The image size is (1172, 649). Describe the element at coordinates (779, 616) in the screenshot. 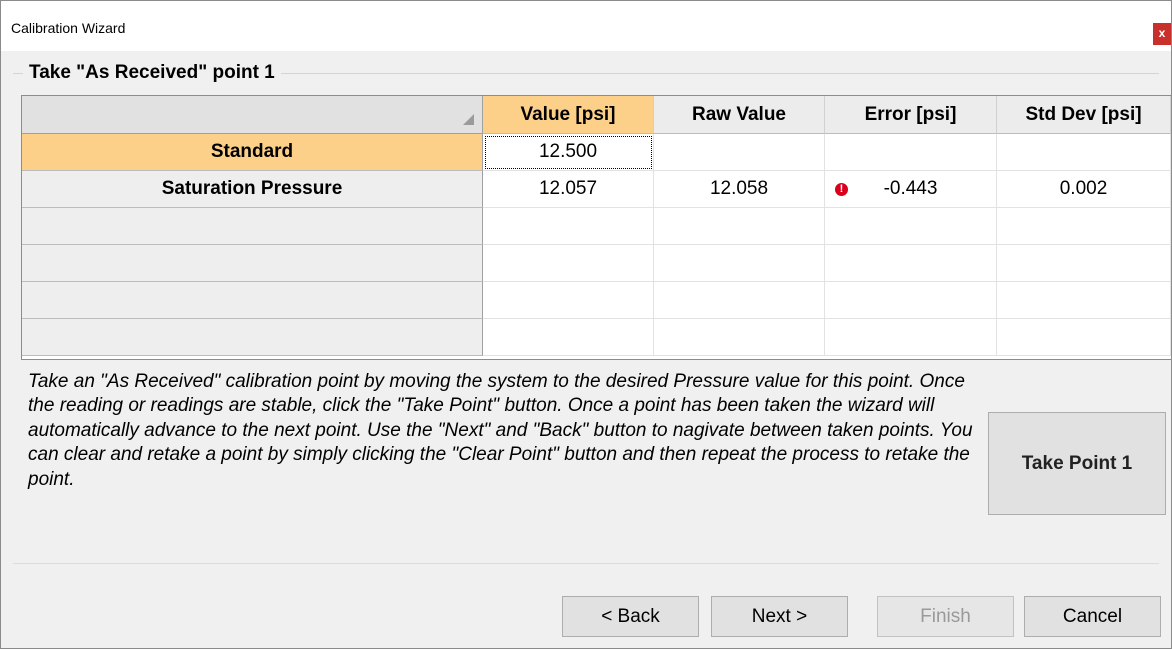

I see `next-button: Next >` at that location.